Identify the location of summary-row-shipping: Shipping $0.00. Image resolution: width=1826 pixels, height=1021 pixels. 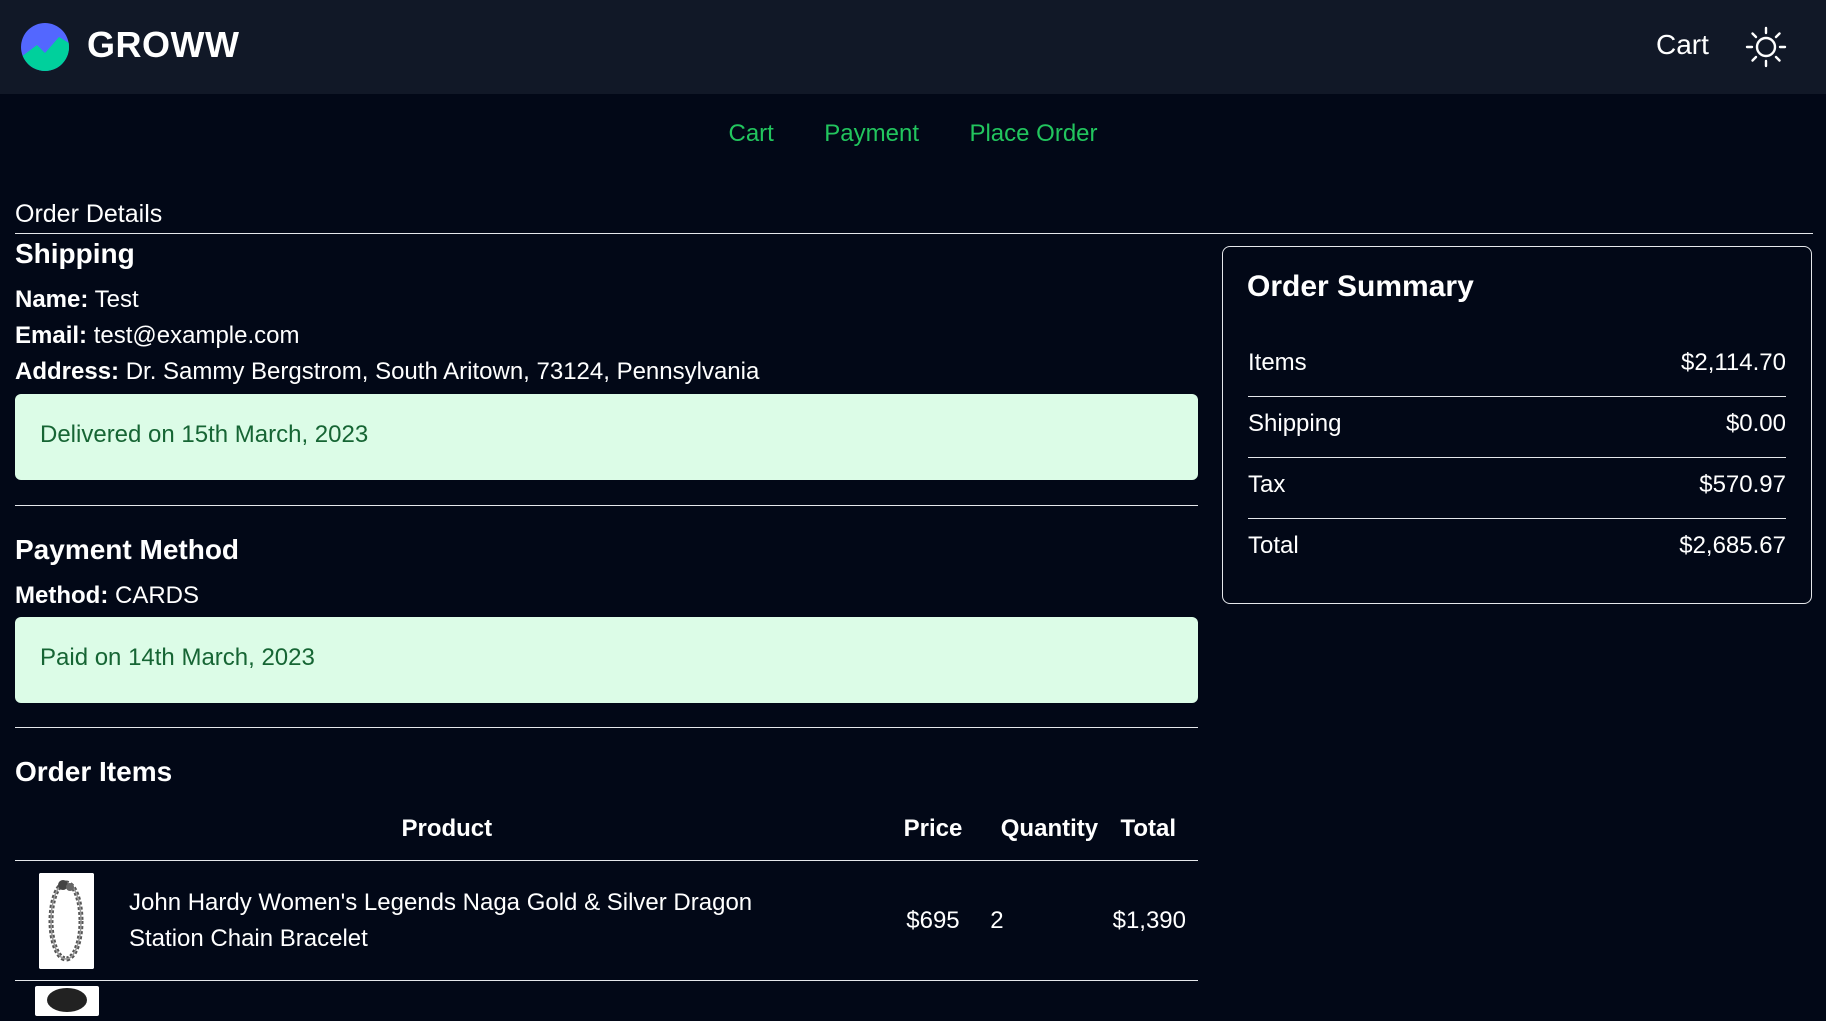
(1517, 427).